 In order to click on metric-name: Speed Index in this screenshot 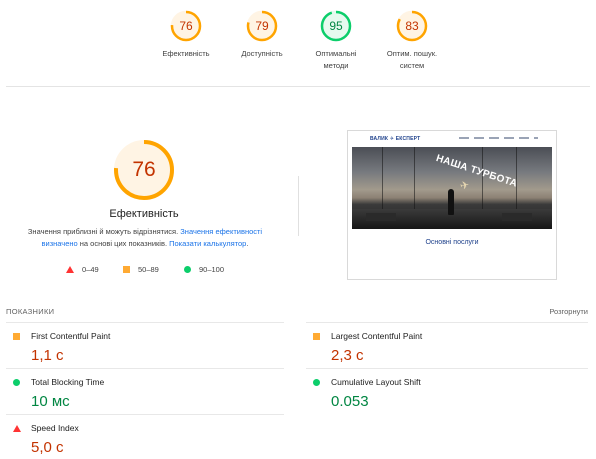, I will do `click(55, 428)`.